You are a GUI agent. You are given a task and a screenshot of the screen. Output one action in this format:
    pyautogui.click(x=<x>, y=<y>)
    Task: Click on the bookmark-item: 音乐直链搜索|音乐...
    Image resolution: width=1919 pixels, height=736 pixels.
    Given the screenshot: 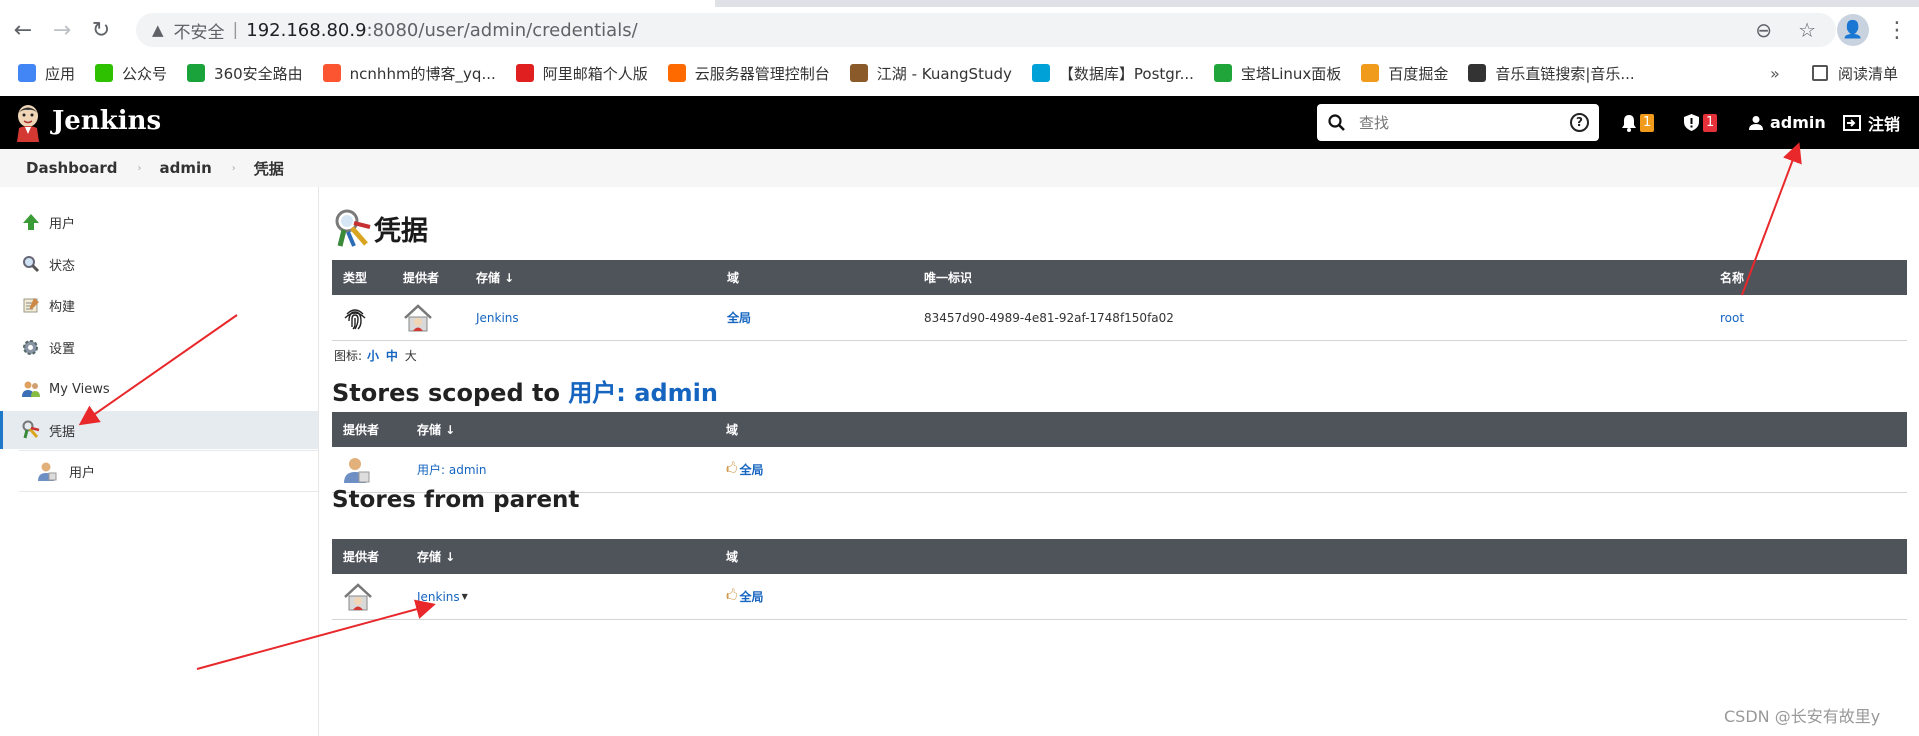 What is the action you would take?
    pyautogui.click(x=1551, y=73)
    